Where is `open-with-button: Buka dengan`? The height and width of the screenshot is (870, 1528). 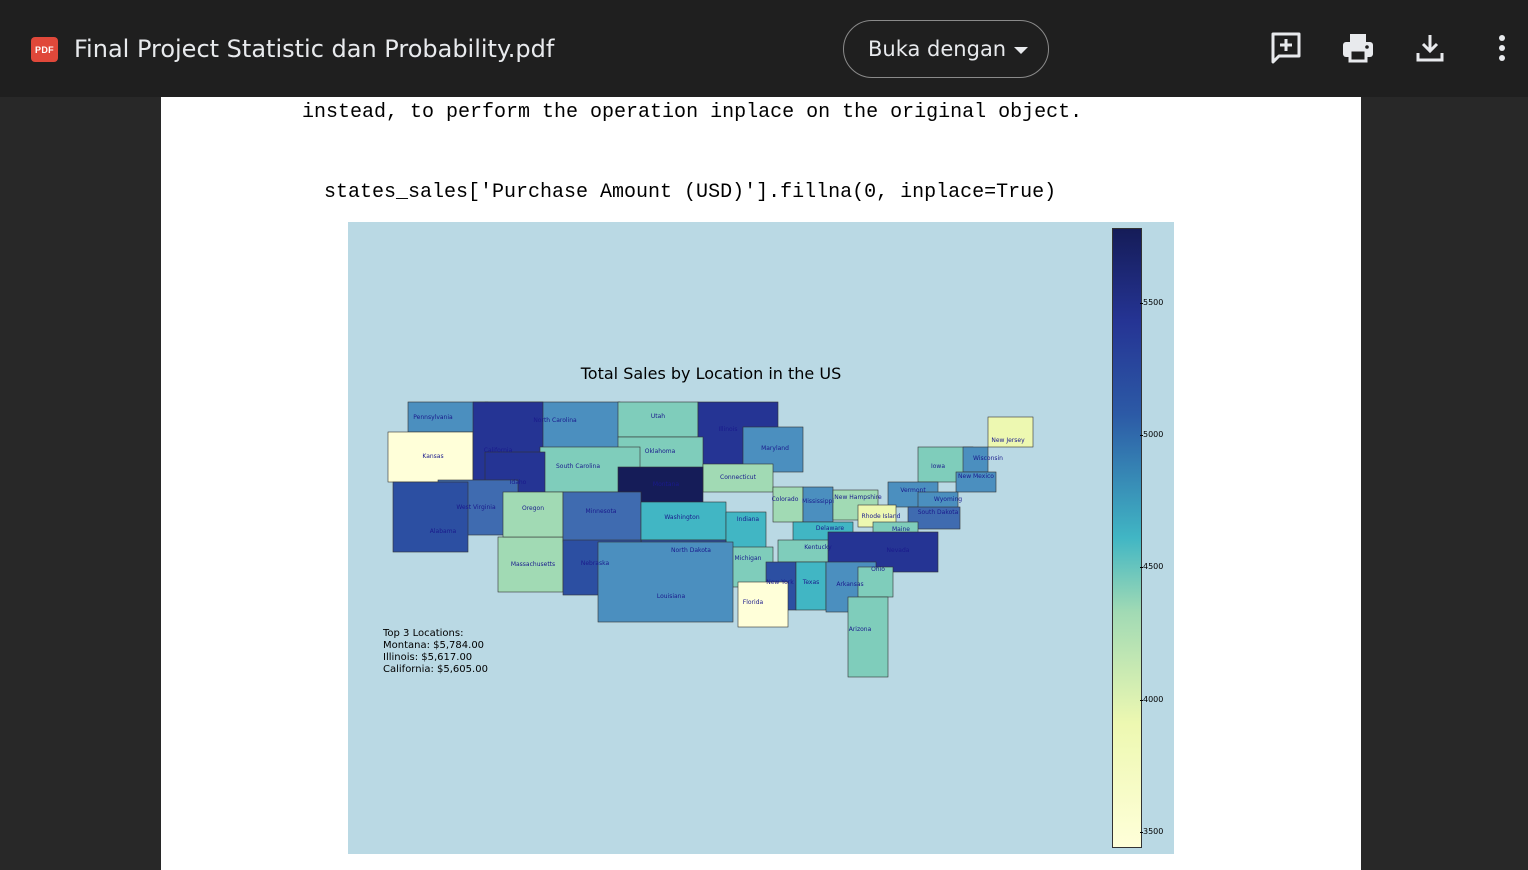
open-with-button: Buka dengan is located at coordinates (946, 49).